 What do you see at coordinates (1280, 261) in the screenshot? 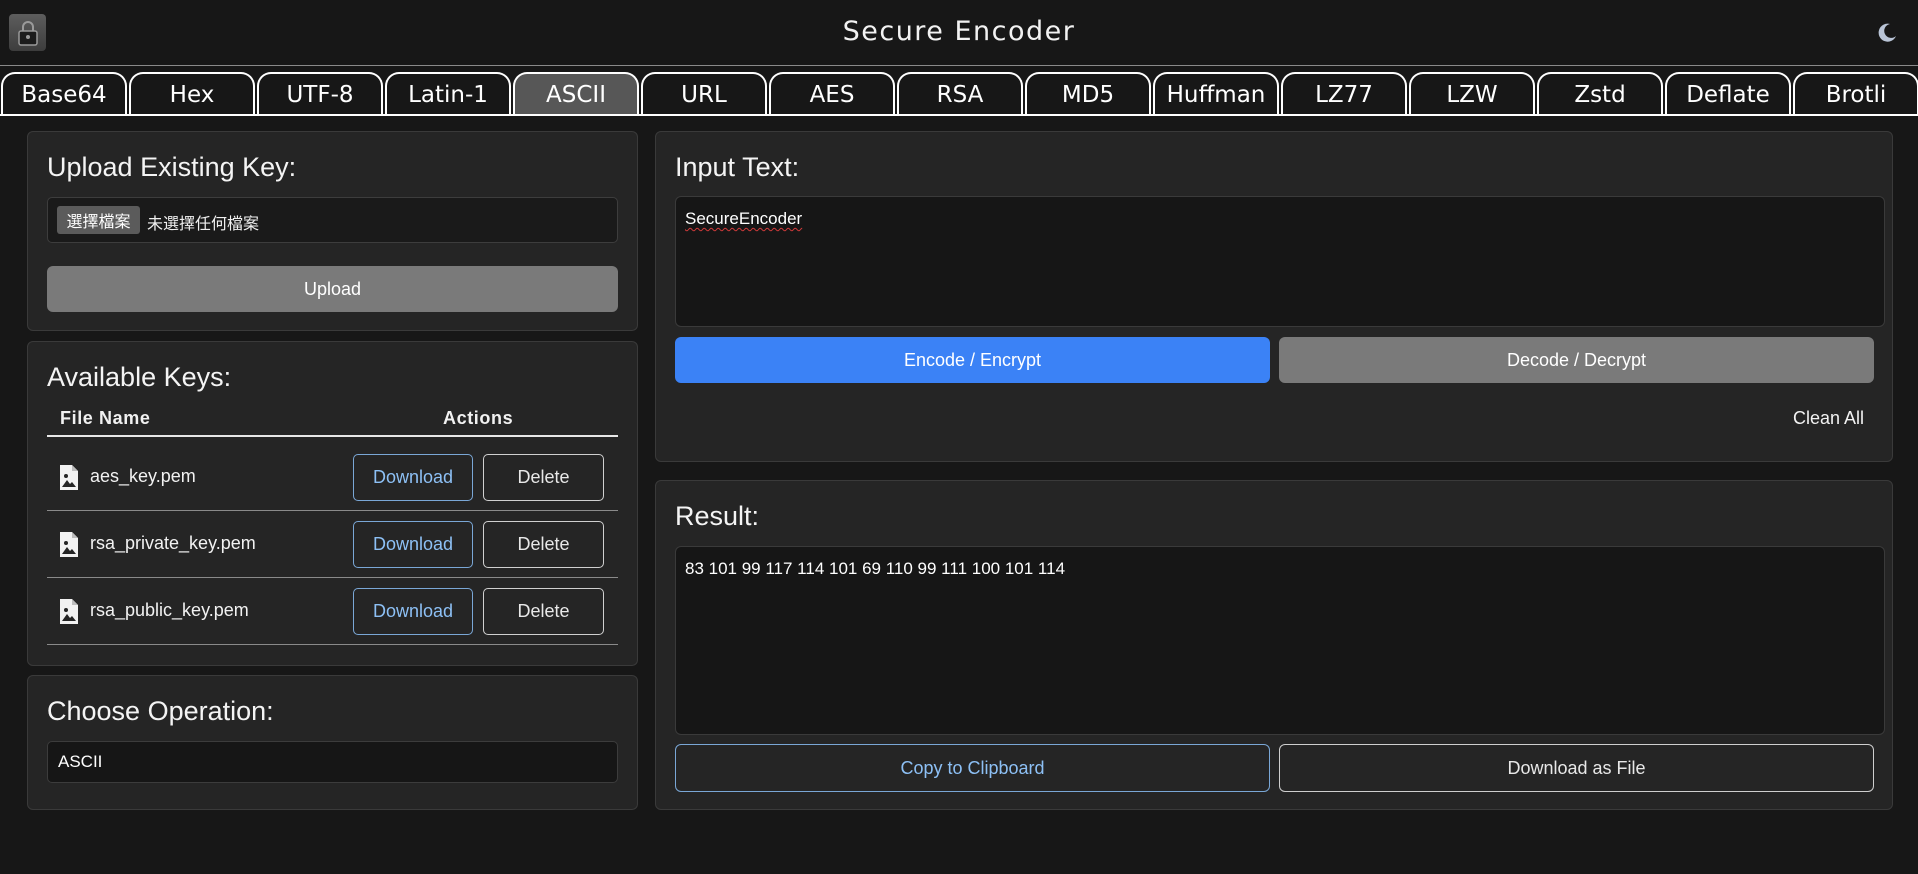
I see `input-textarea: SecureEncoder` at bounding box center [1280, 261].